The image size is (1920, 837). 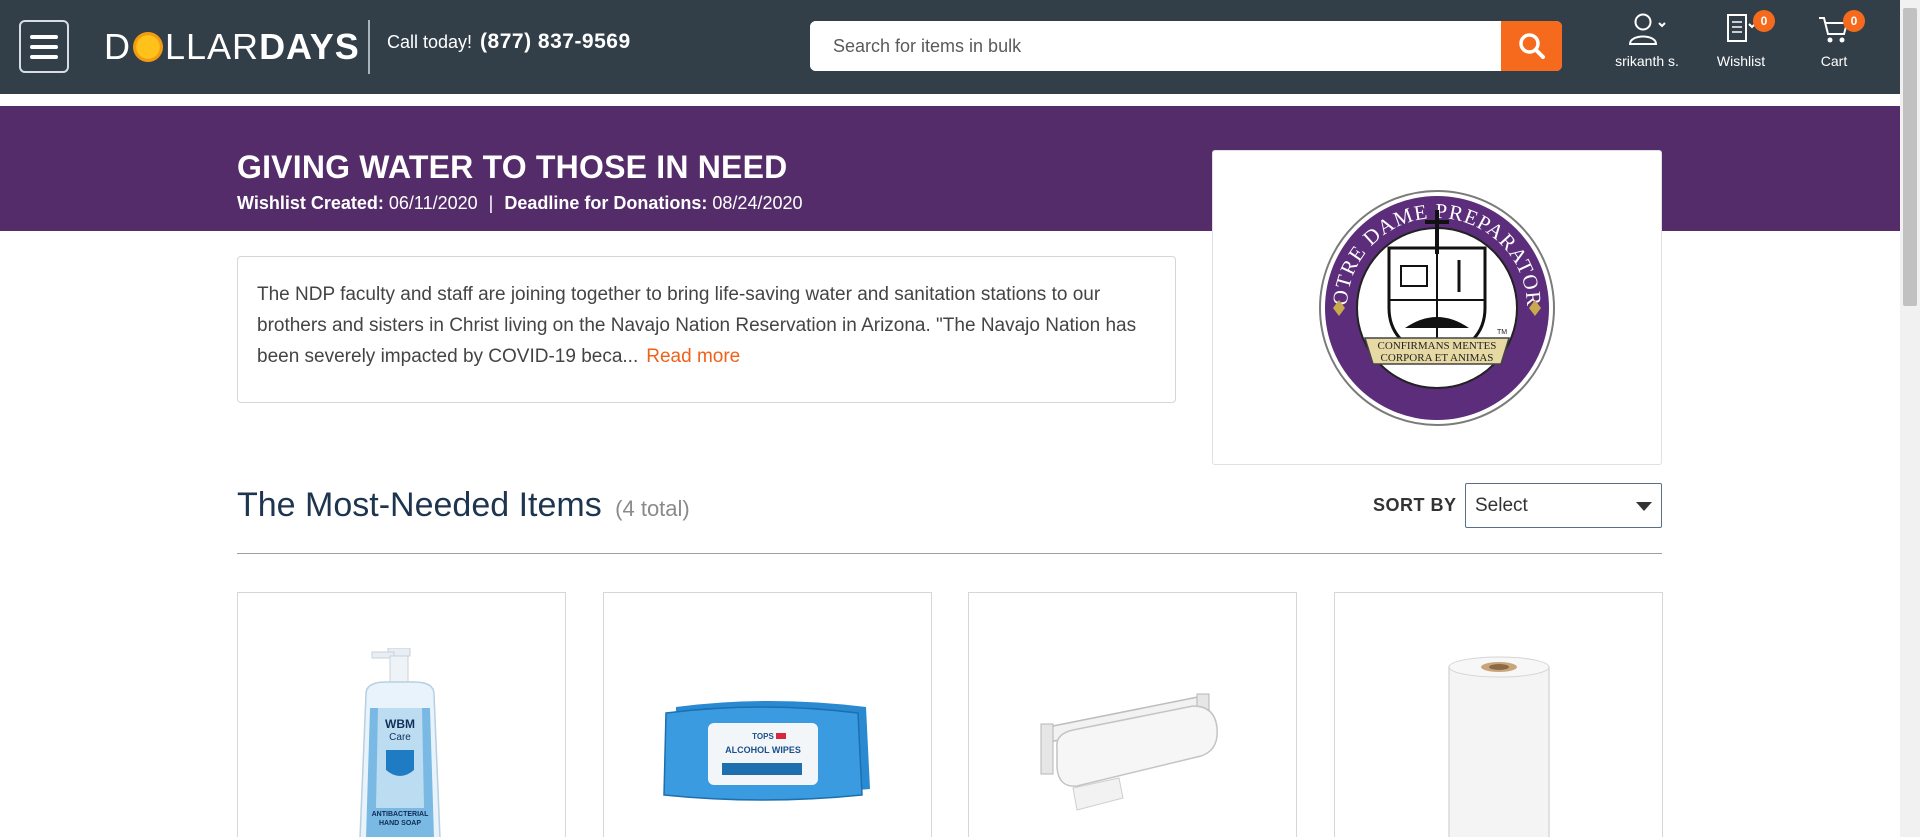 I want to click on search-icon, so click(x=1531, y=46).